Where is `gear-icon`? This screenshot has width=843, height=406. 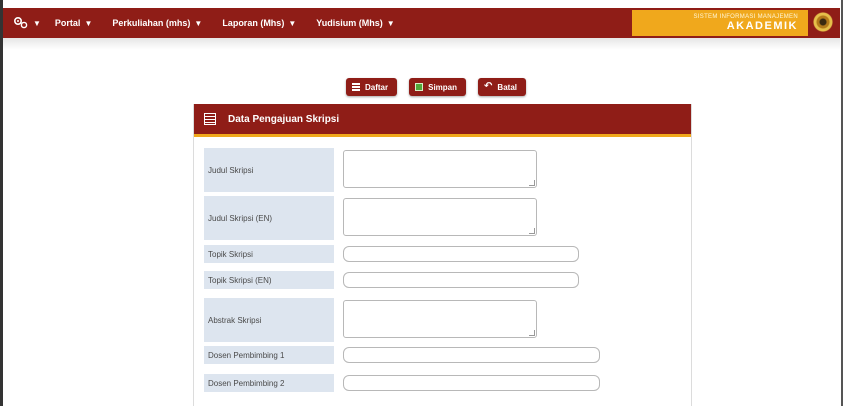
gear-icon is located at coordinates (20, 22).